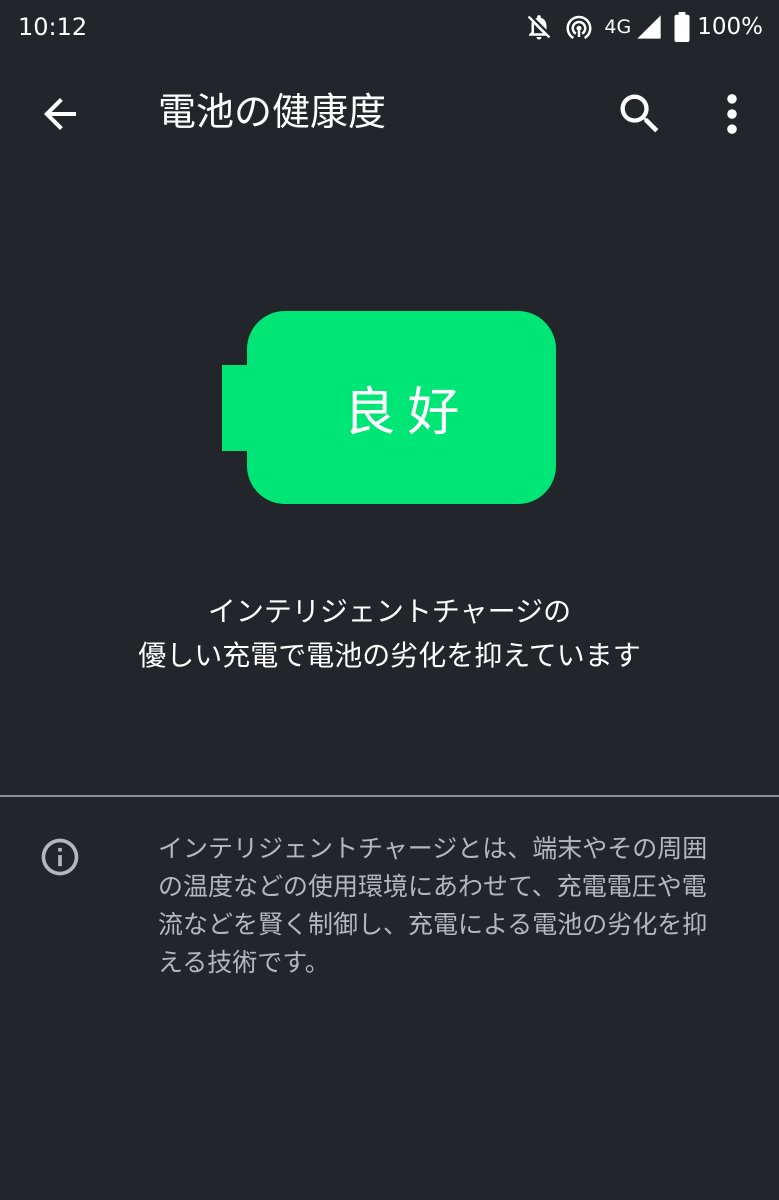  I want to click on battery-health-illustration: 良好, so click(389, 407).